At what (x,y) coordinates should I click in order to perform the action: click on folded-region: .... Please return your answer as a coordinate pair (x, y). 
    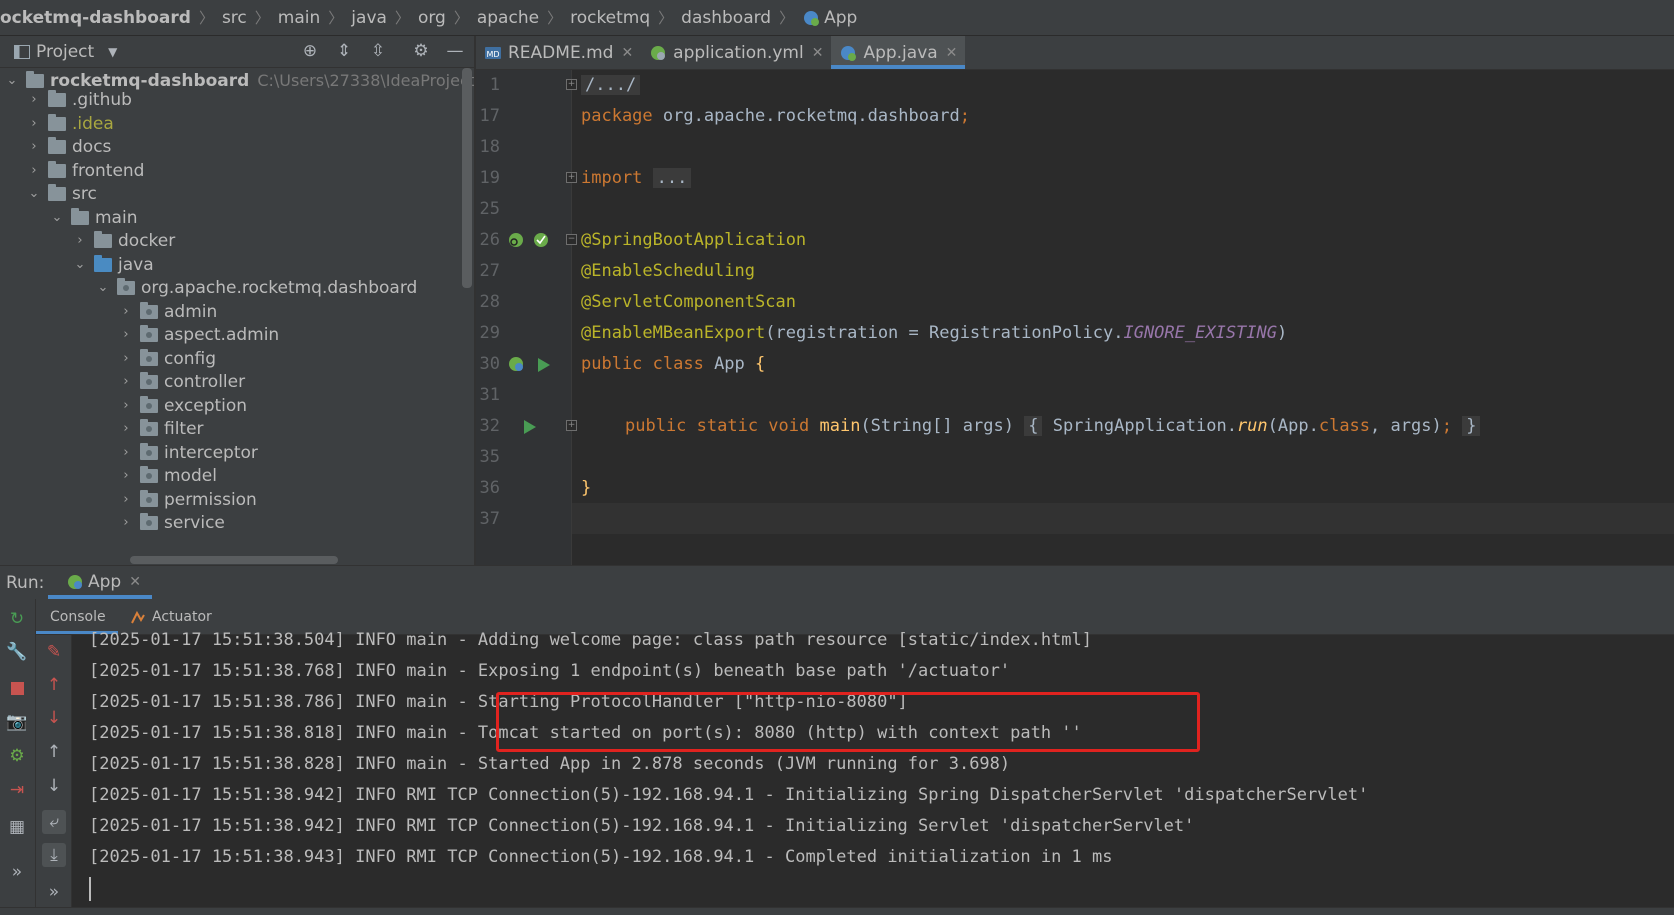
    Looking at the image, I should click on (672, 178).